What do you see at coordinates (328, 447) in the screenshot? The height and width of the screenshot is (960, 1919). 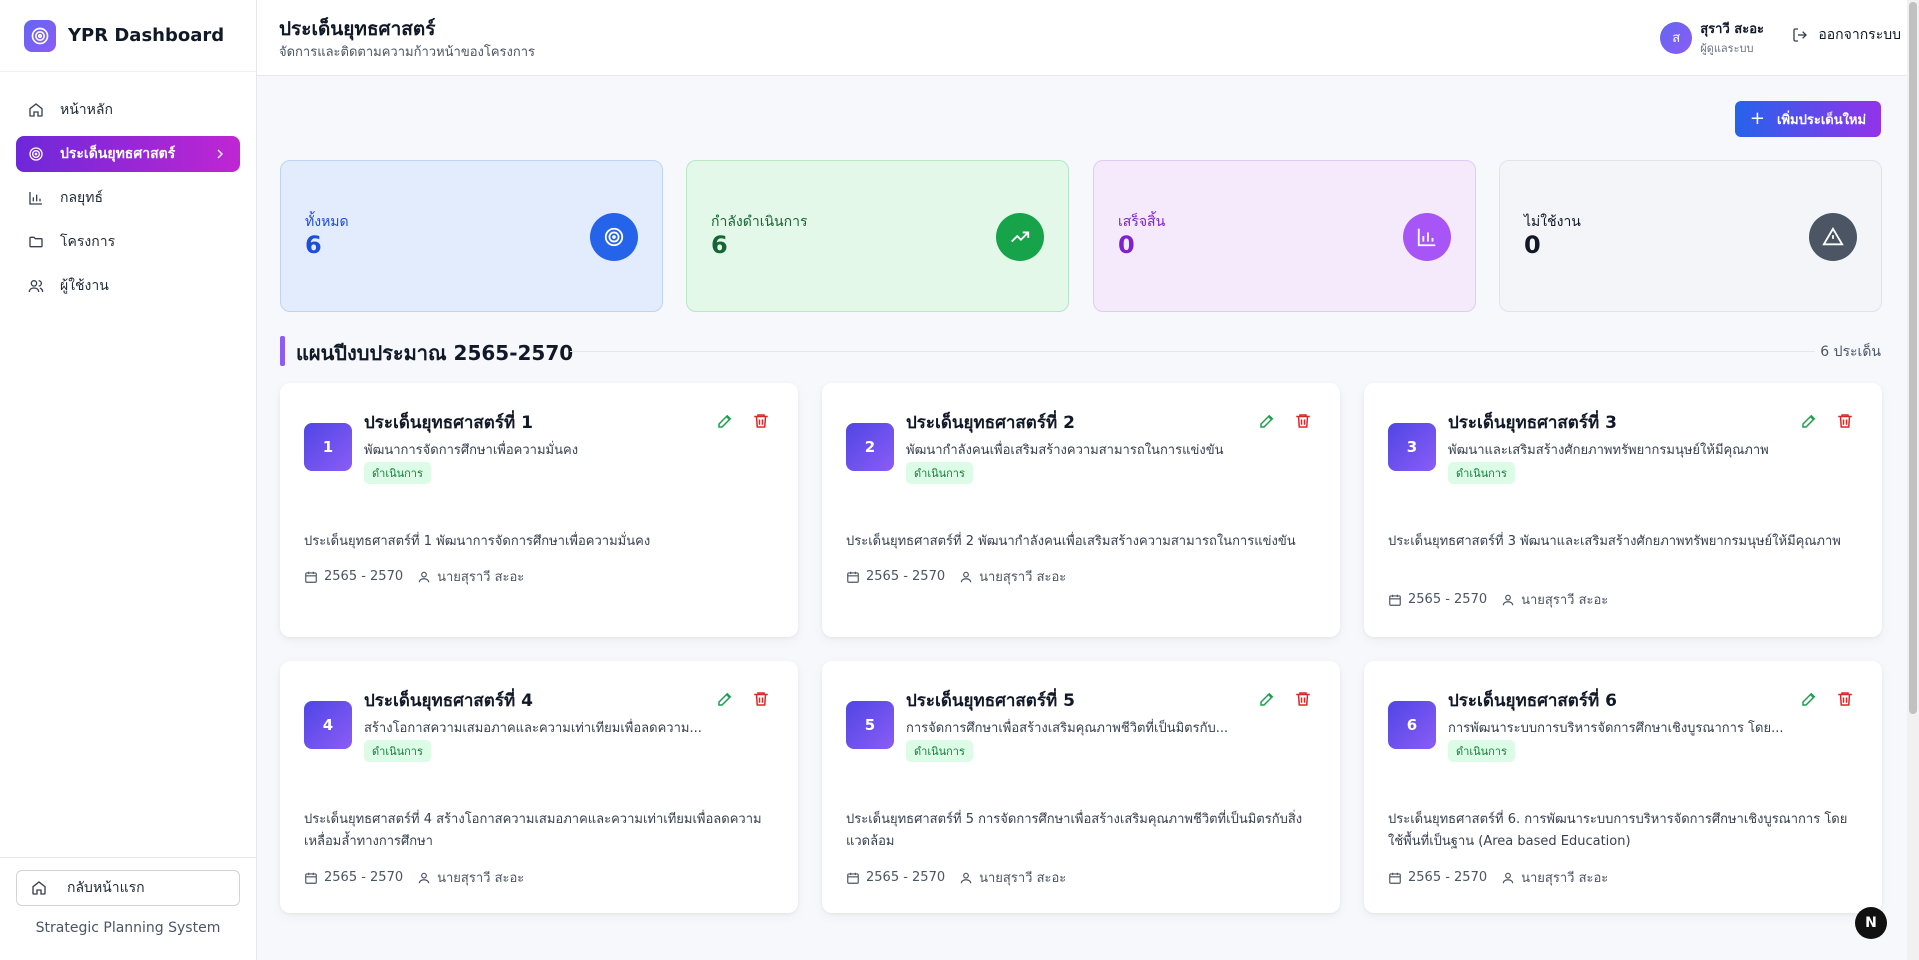 I see `issue-number: 1` at bounding box center [328, 447].